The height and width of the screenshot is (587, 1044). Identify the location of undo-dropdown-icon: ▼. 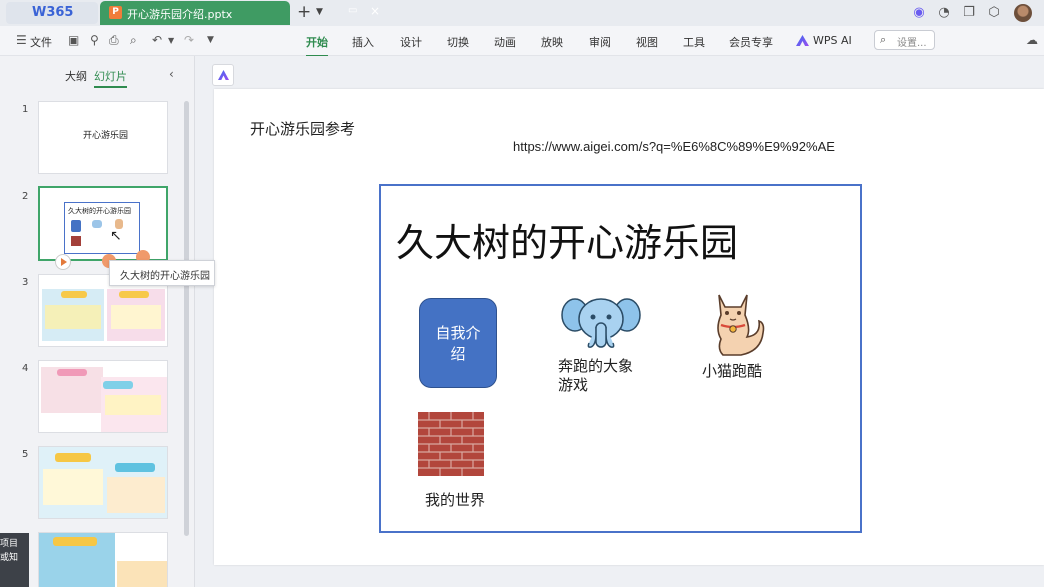
(171, 40).